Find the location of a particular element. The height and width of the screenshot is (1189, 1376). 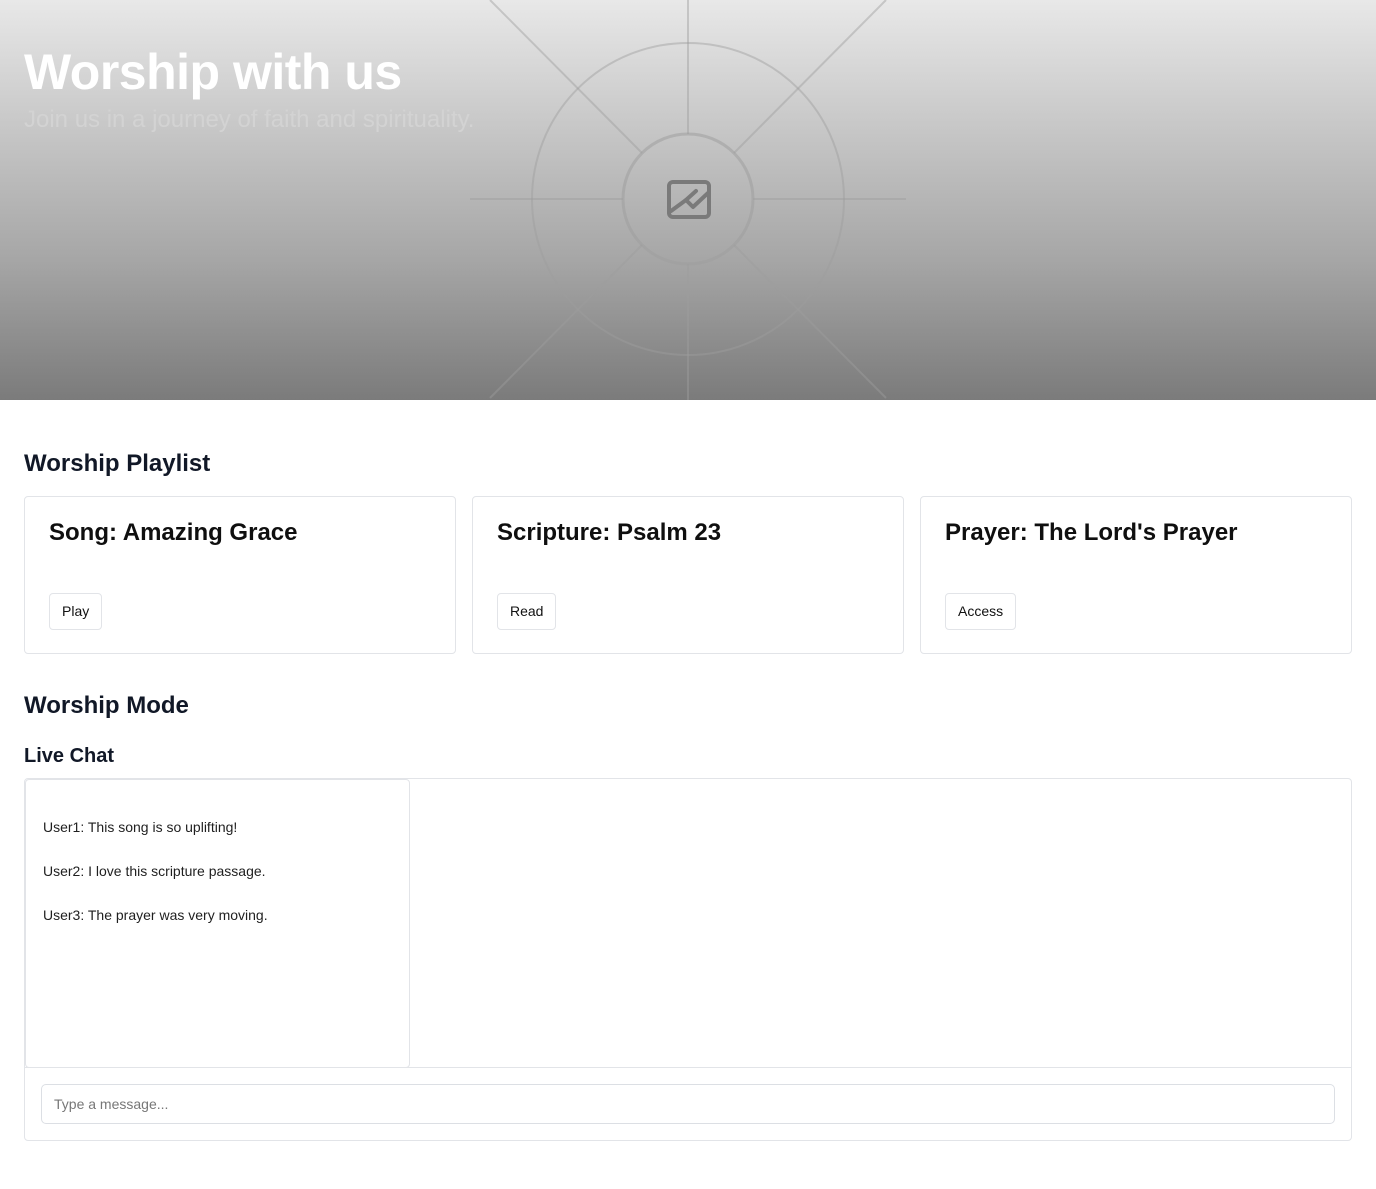

access-button: Access is located at coordinates (981, 611).